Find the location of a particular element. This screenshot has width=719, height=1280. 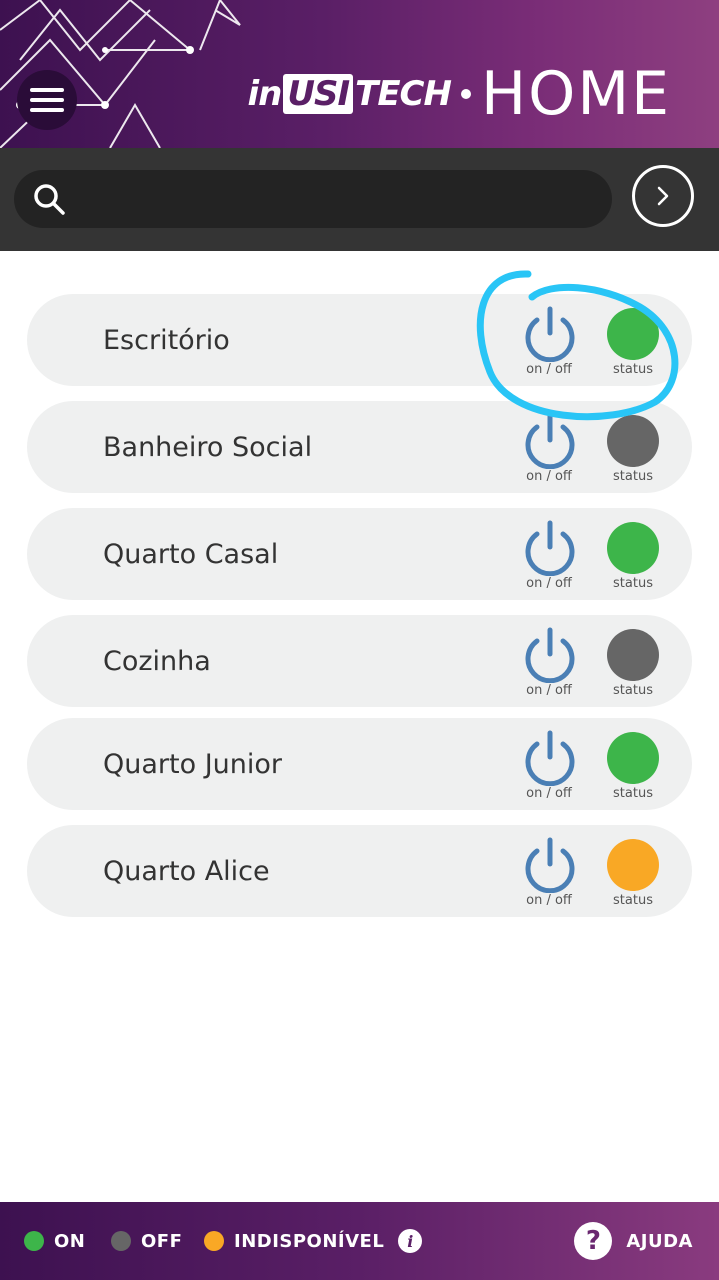

search-go-button is located at coordinates (663, 196).